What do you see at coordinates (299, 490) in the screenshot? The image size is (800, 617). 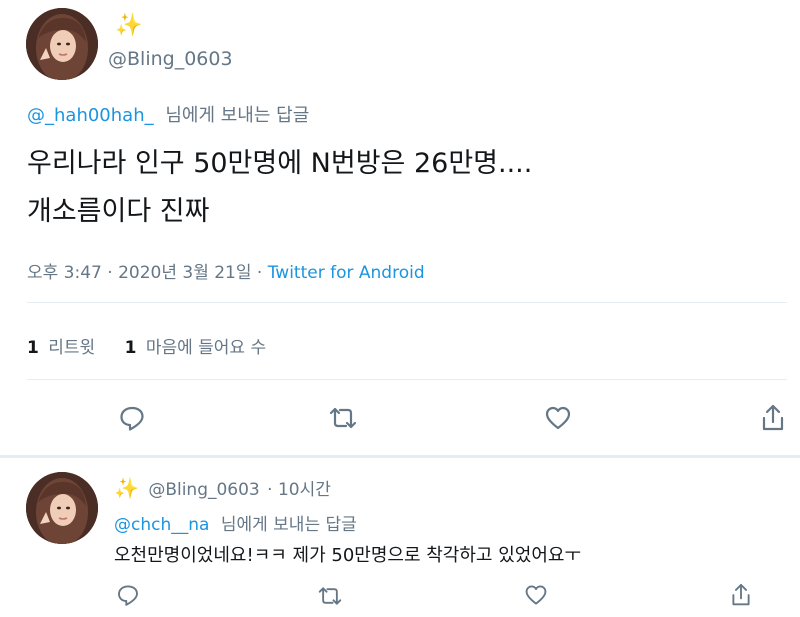 I see `reply-time: · 10시간` at bounding box center [299, 490].